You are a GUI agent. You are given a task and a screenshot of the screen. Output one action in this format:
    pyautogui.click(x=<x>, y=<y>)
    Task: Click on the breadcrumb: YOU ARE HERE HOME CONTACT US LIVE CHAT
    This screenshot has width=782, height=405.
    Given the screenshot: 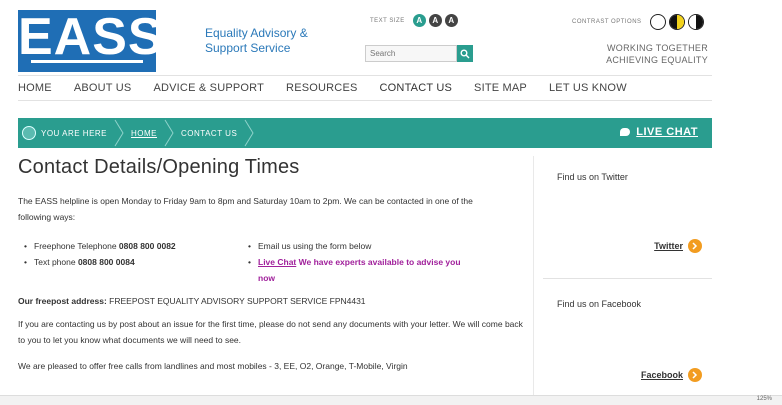 What is the action you would take?
    pyautogui.click(x=365, y=133)
    